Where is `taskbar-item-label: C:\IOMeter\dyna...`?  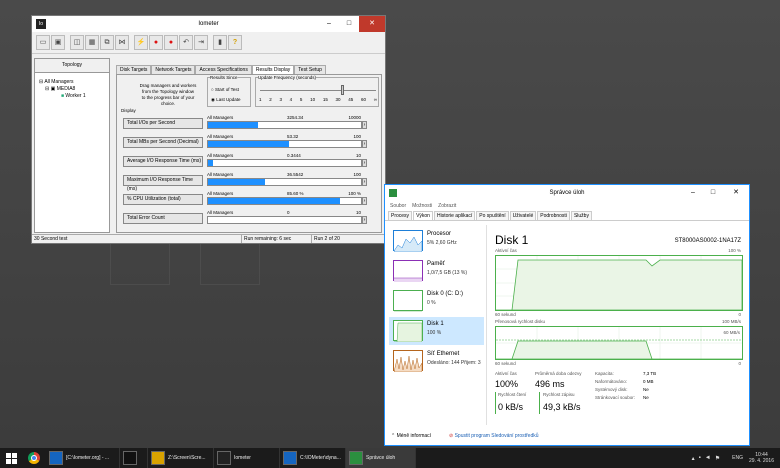 taskbar-item-label: C:\IOMeter\dyna... is located at coordinates (320, 458).